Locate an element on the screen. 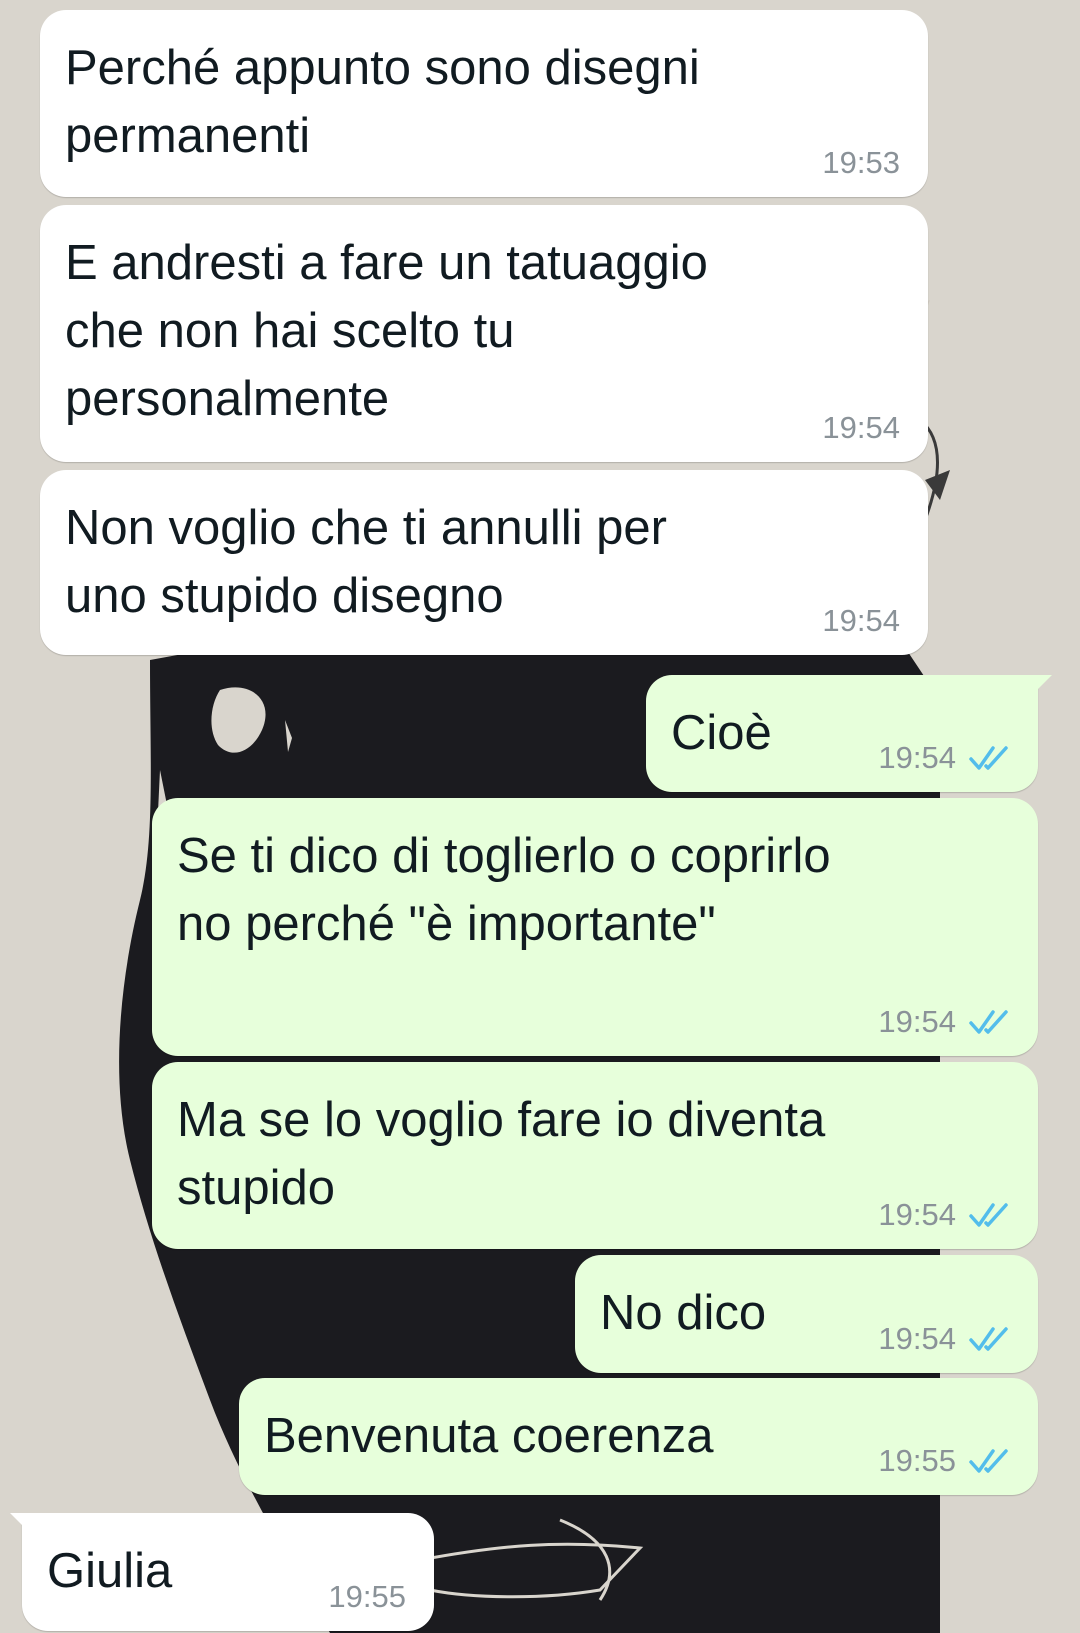 The width and height of the screenshot is (1080, 1633). message-time: 19:53 is located at coordinates (861, 162).